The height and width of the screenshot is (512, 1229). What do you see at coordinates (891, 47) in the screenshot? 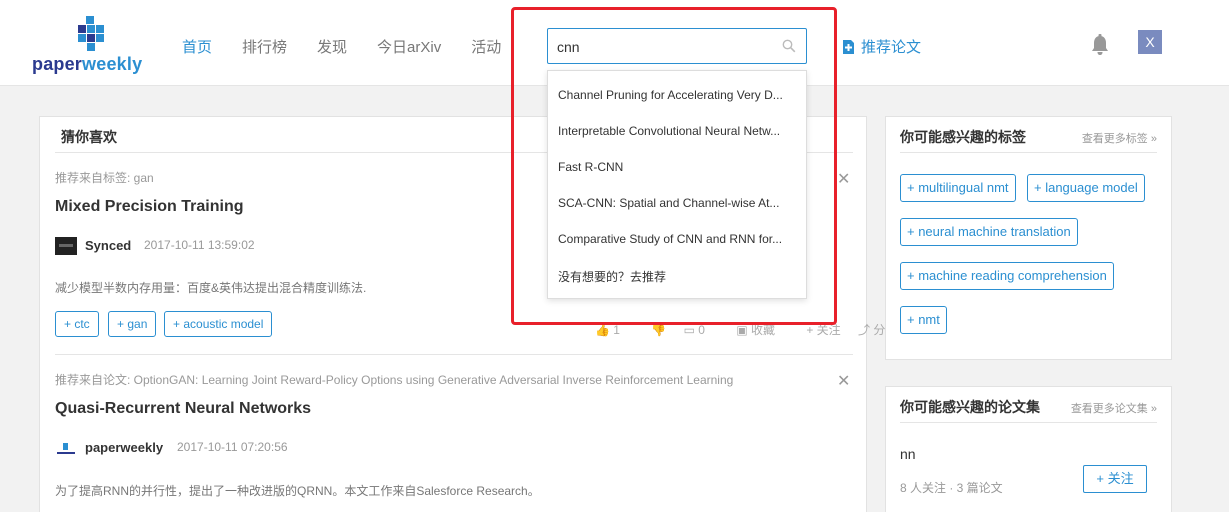
I see `recommend-paper-label: 推荐论文` at bounding box center [891, 47].